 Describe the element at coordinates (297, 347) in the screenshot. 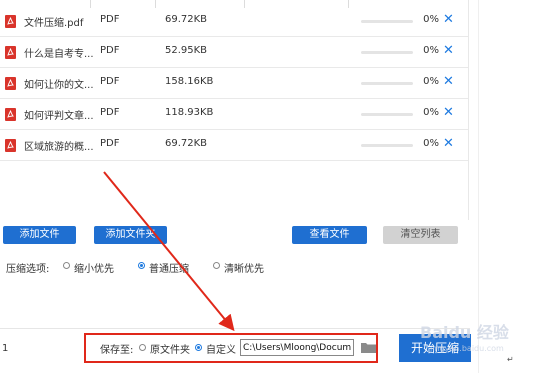

I see `save-path-input` at that location.